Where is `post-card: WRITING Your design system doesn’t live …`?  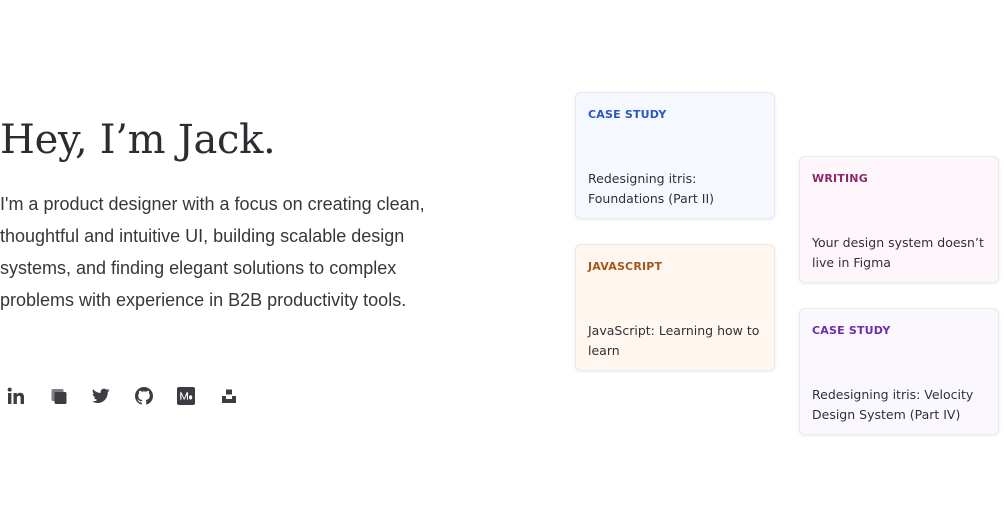
post-card: WRITING Your design system doesn’t live … is located at coordinates (899, 219).